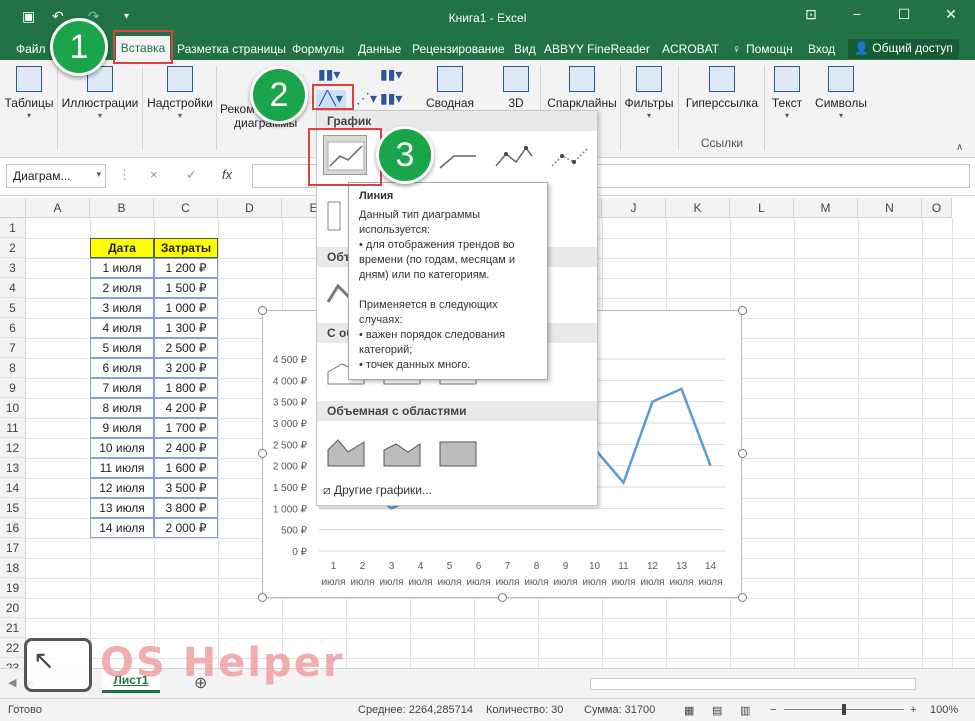 Image resolution: width=975 pixels, height=721 pixels. I want to click on row-header: 13, so click(13, 468).